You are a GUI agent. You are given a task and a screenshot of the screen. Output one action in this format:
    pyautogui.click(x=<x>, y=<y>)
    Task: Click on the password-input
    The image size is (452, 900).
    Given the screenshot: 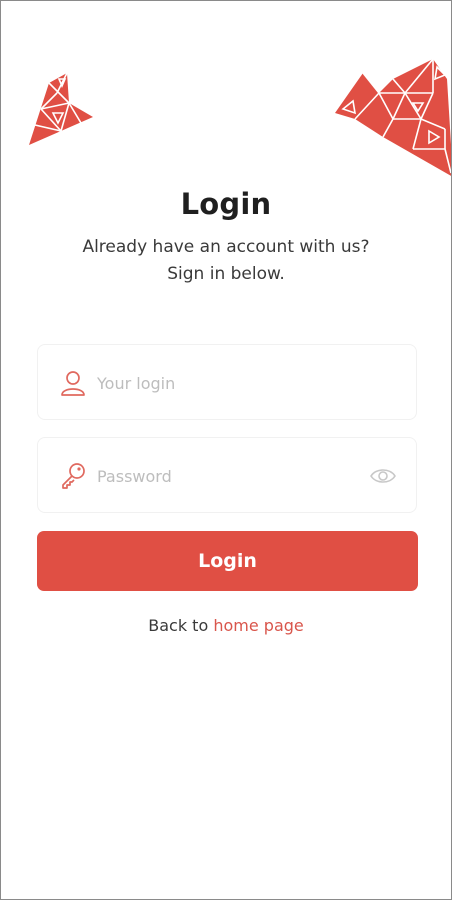 What is the action you would take?
    pyautogui.click(x=227, y=476)
    